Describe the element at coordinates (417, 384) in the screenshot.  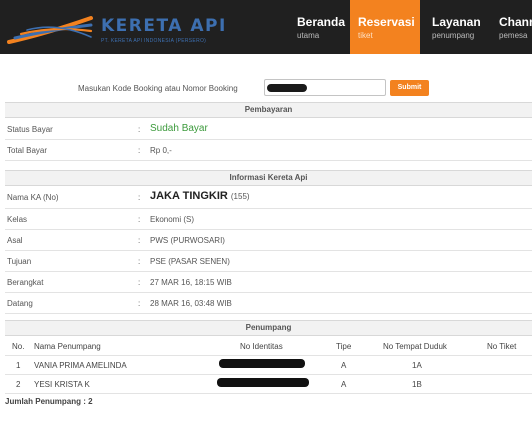
I see `passenger-seat: 1B` at that location.